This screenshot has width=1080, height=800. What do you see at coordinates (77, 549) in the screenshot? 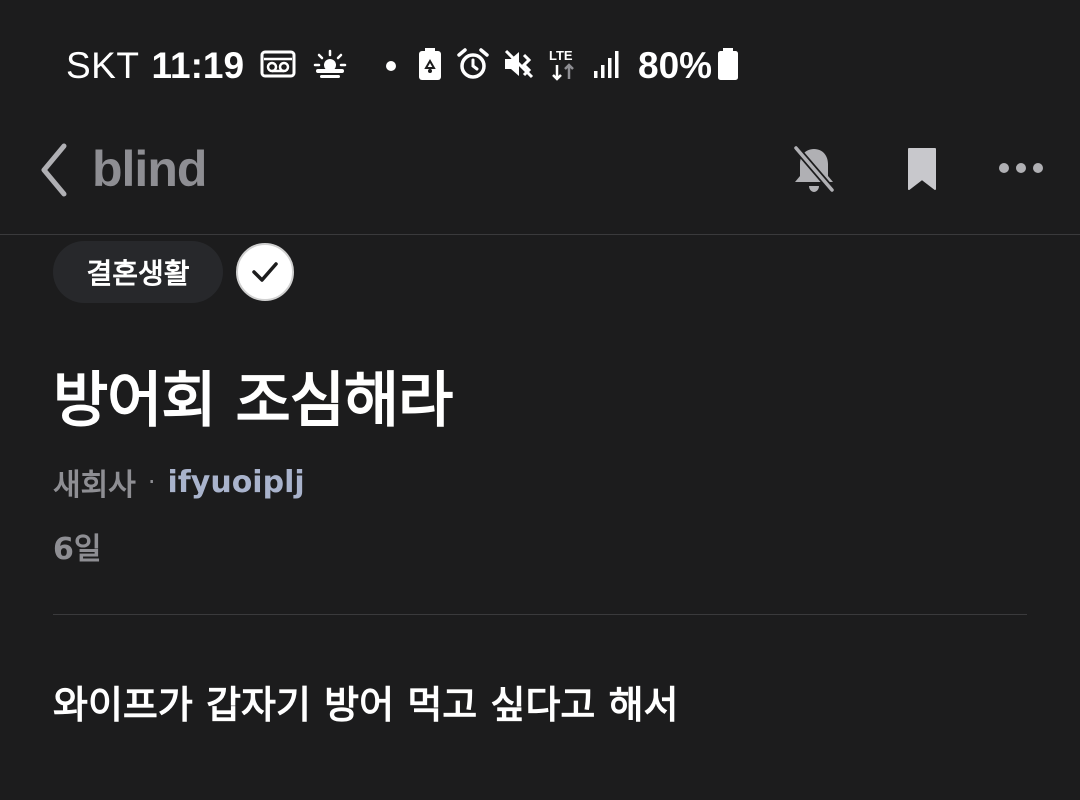
I see `post-time-ago: 6일` at bounding box center [77, 549].